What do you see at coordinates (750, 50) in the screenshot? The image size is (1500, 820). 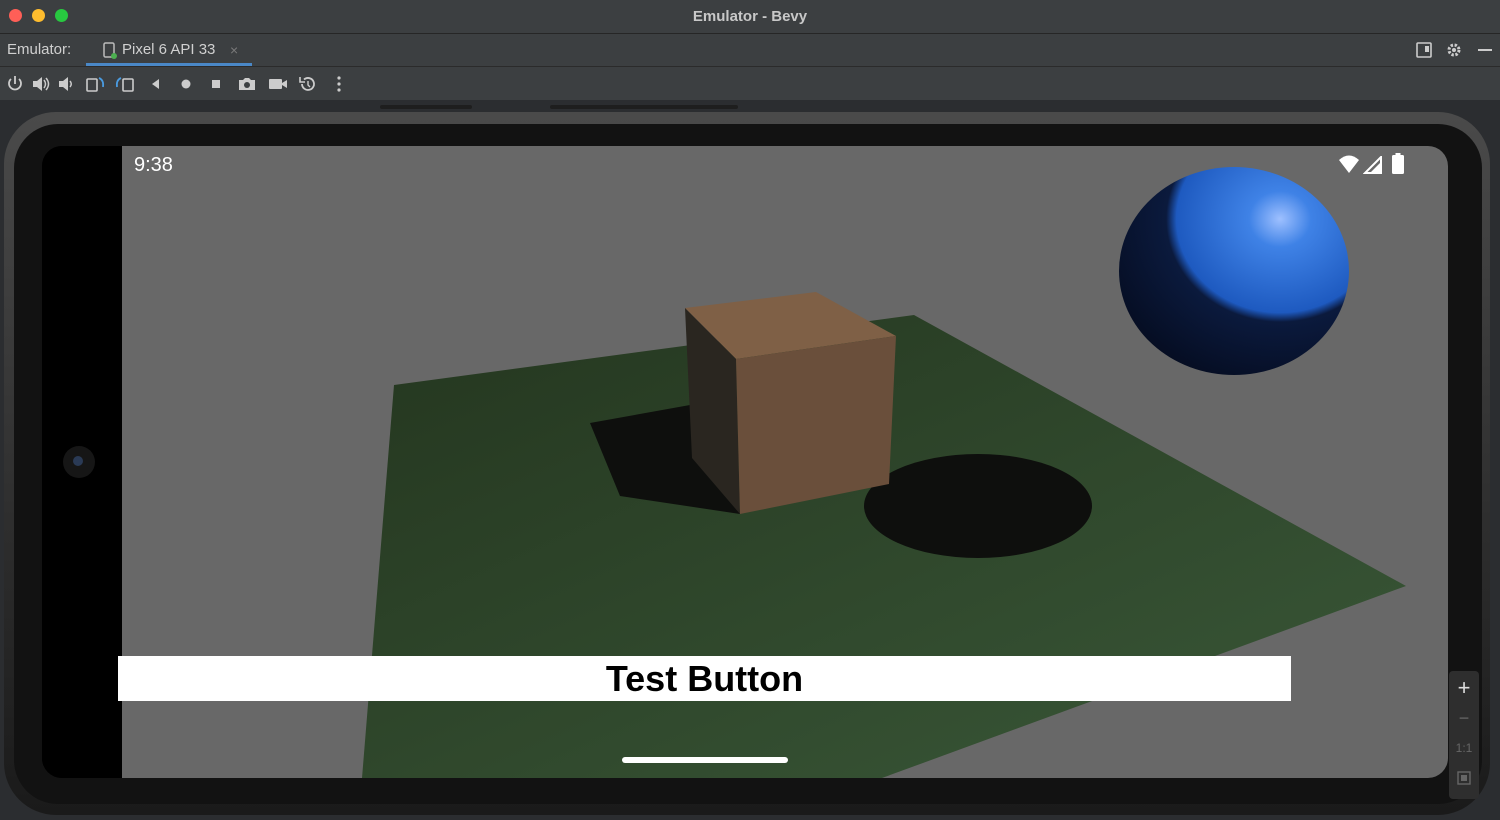 I see `tool-window-tabbar: Emulator: Pixel 6 API 33 ×` at bounding box center [750, 50].